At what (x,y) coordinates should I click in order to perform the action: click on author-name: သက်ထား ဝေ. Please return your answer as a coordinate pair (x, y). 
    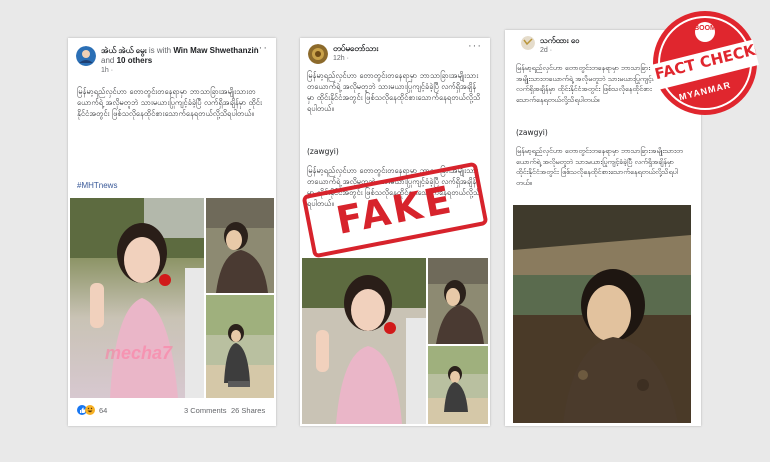
    Looking at the image, I should click on (560, 41).